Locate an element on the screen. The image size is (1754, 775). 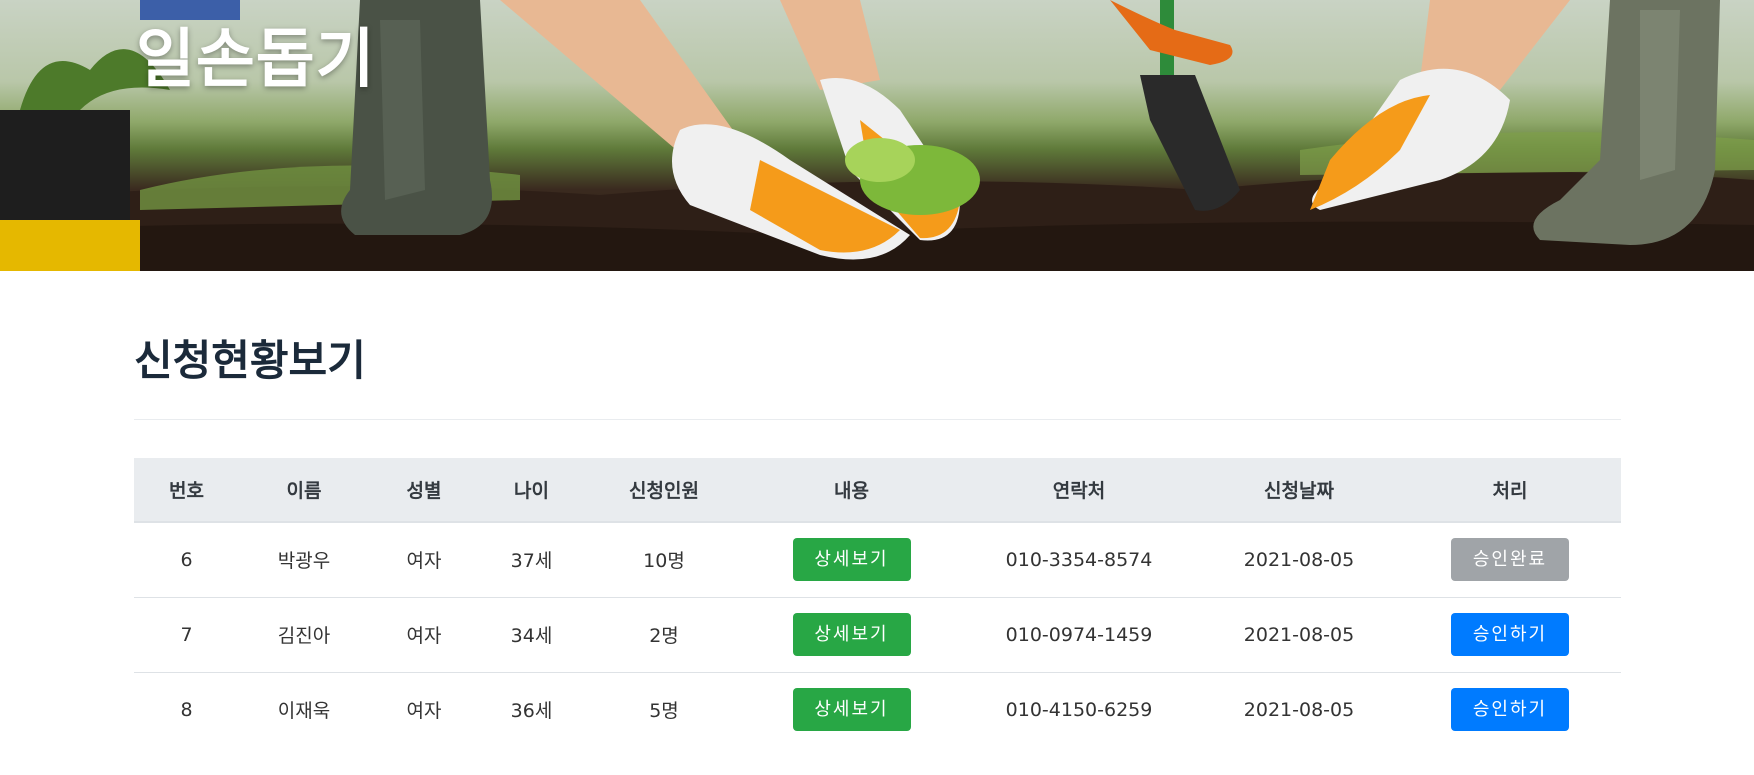
header-content: 내용 is located at coordinates (851, 490).